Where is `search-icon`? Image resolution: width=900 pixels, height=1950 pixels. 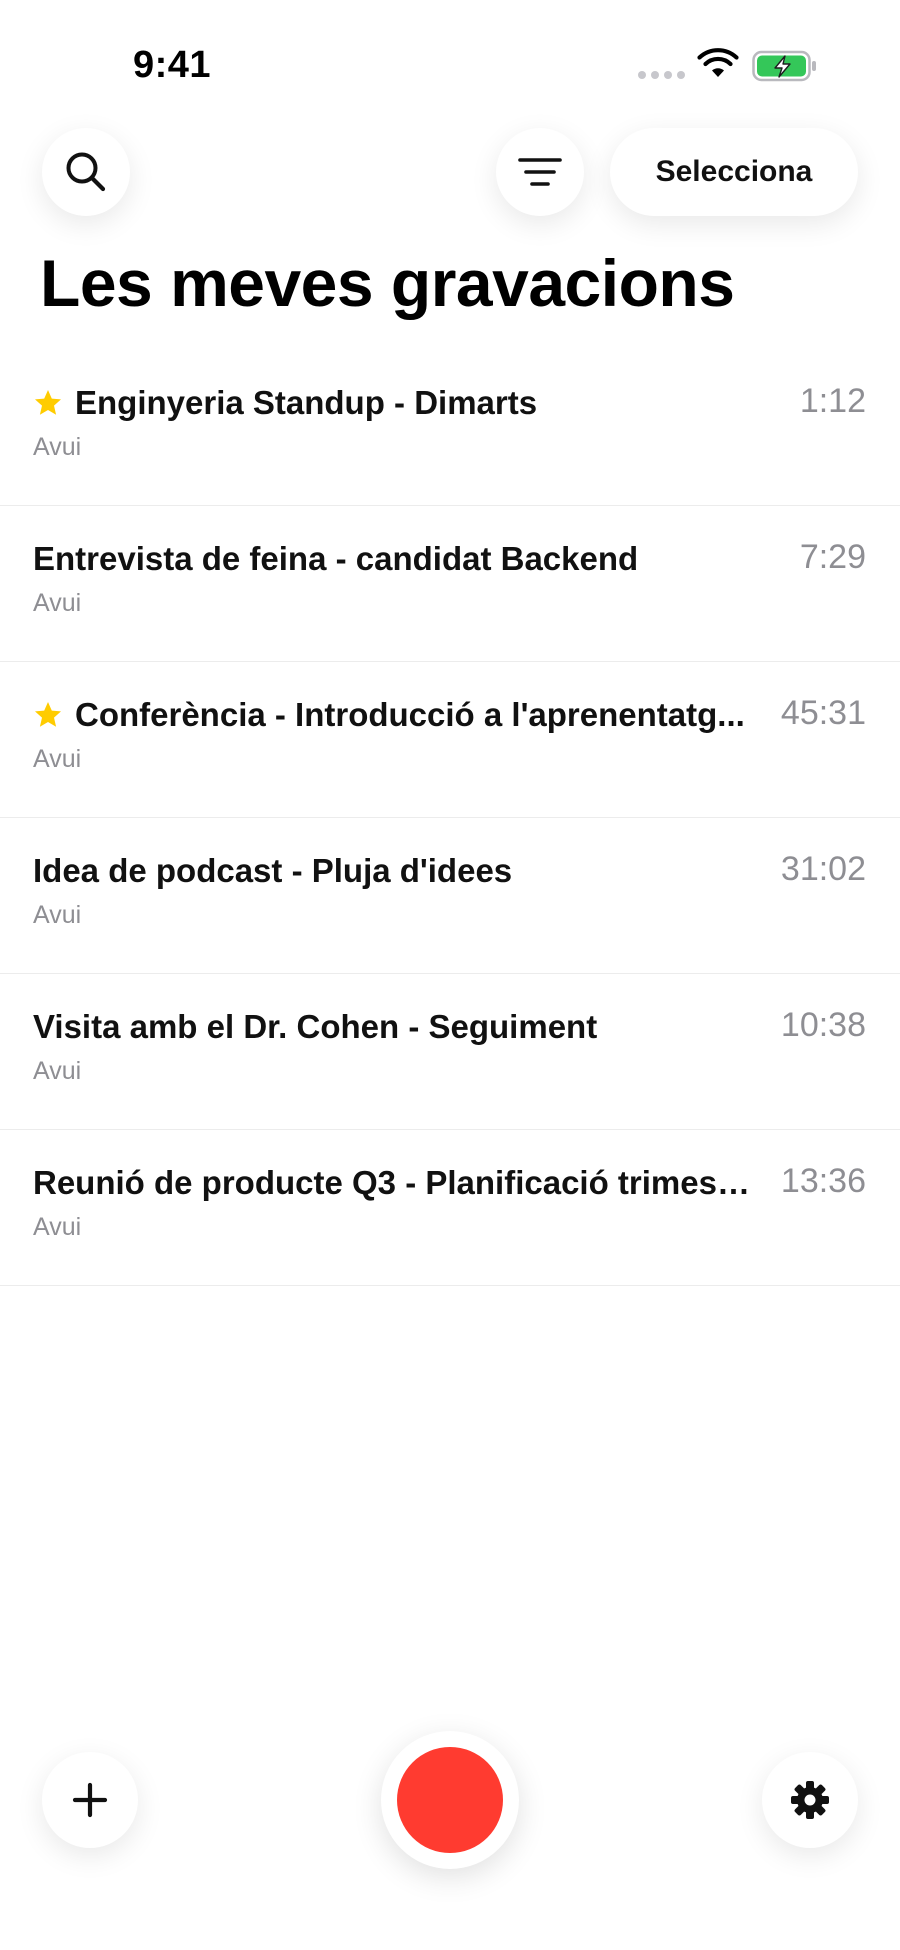
search-icon is located at coordinates (86, 172).